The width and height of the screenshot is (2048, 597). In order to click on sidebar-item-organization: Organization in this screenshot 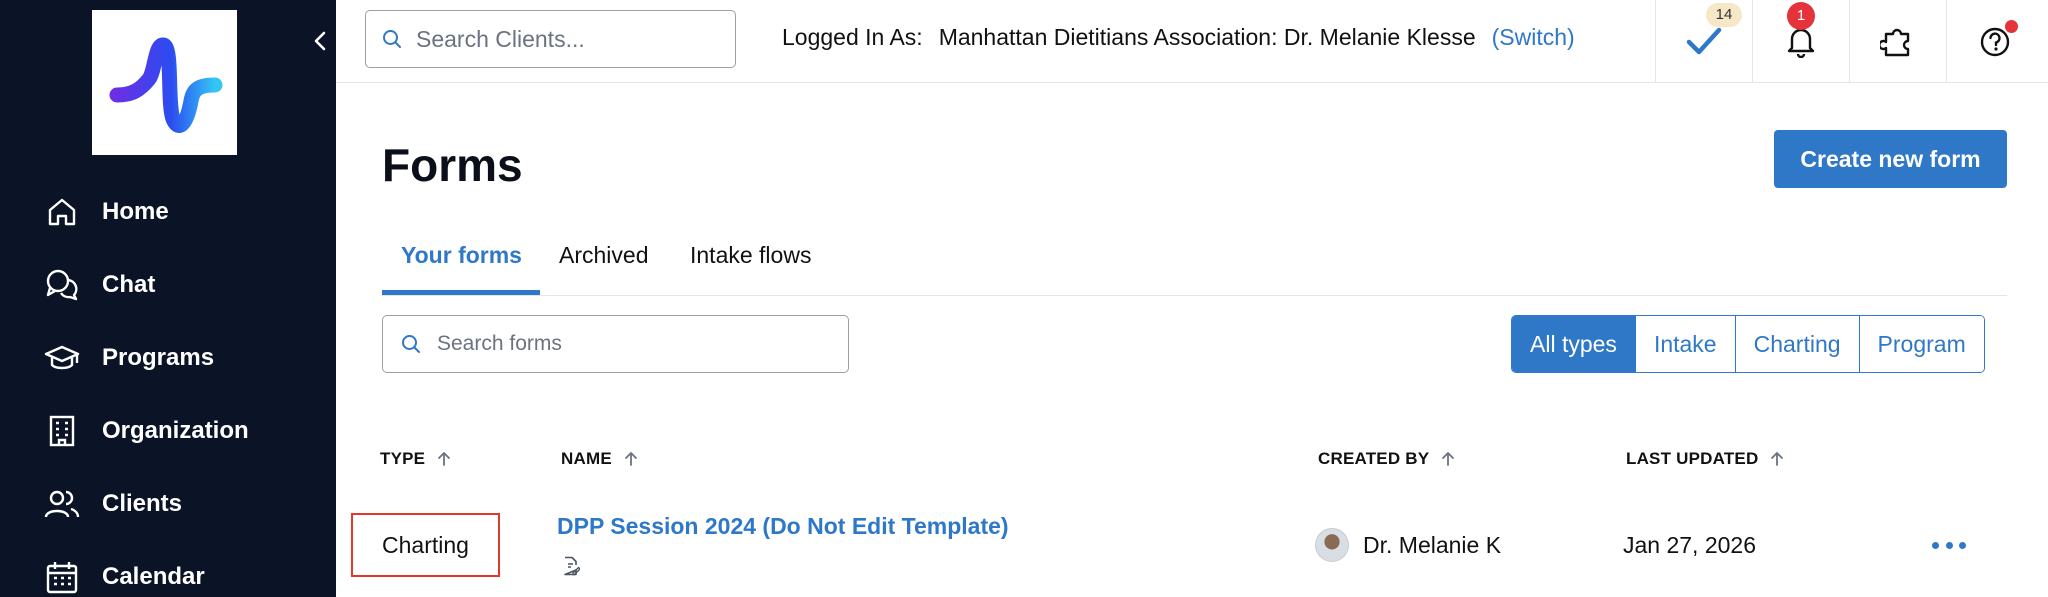, I will do `click(146, 431)`.